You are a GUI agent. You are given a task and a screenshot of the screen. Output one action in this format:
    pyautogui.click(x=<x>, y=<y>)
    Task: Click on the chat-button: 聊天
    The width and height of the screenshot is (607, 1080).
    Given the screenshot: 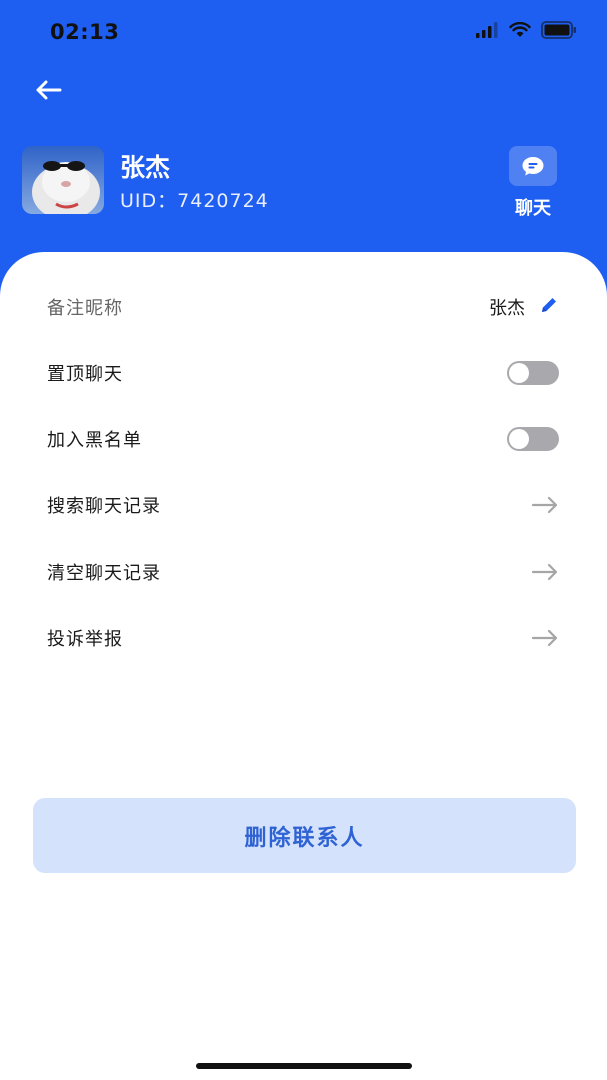 What is the action you would take?
    pyautogui.click(x=533, y=184)
    